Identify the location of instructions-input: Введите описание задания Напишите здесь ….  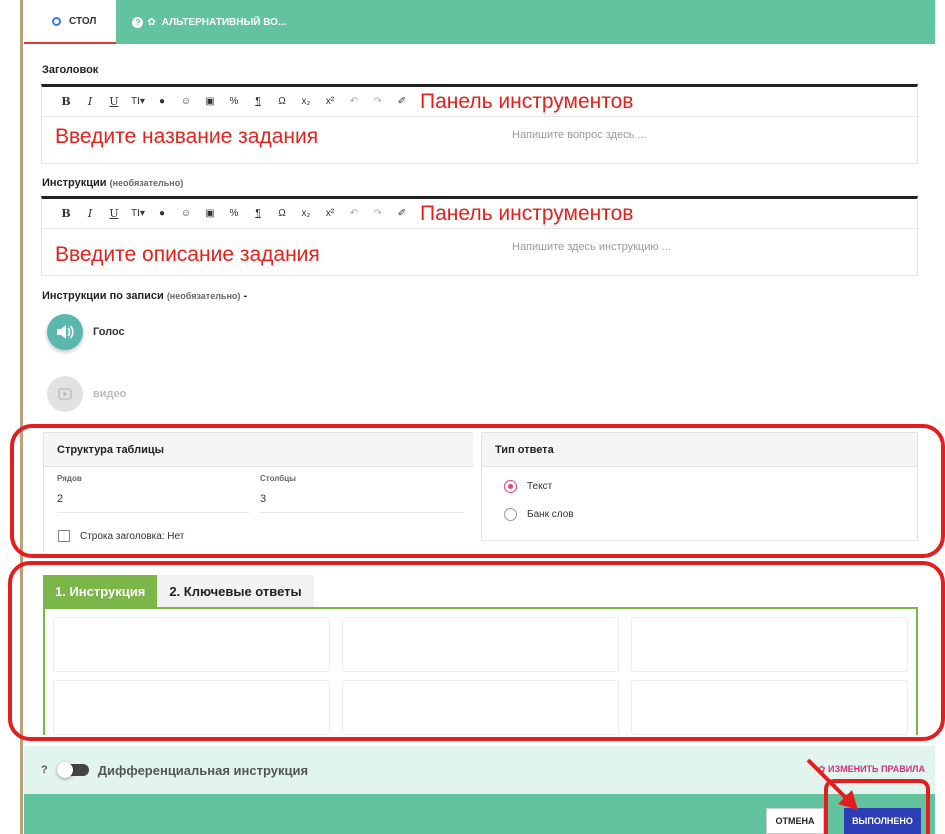
(479, 252).